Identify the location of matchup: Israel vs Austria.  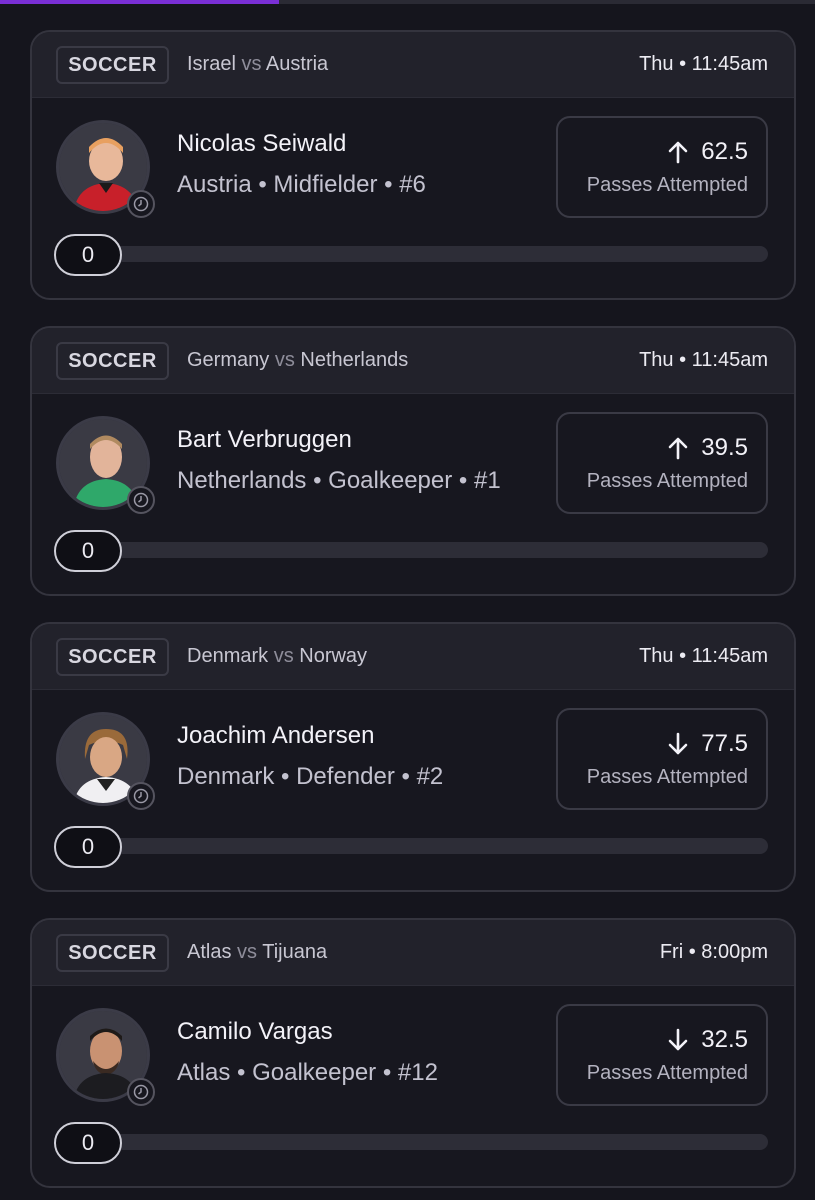
(257, 64).